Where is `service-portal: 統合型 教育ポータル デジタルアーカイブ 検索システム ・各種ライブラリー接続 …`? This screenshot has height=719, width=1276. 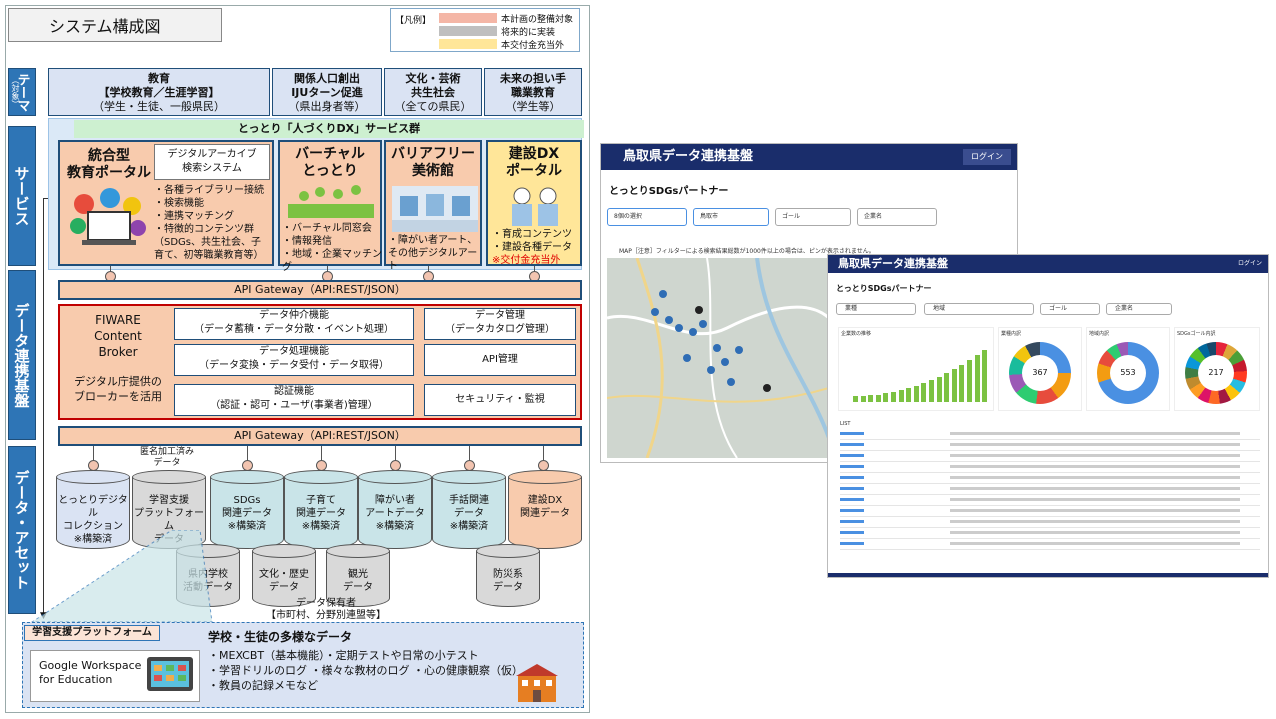 service-portal: 統合型 教育ポータル デジタルアーカイブ 検索システム ・各種ライブラリー接続 … is located at coordinates (166, 203).